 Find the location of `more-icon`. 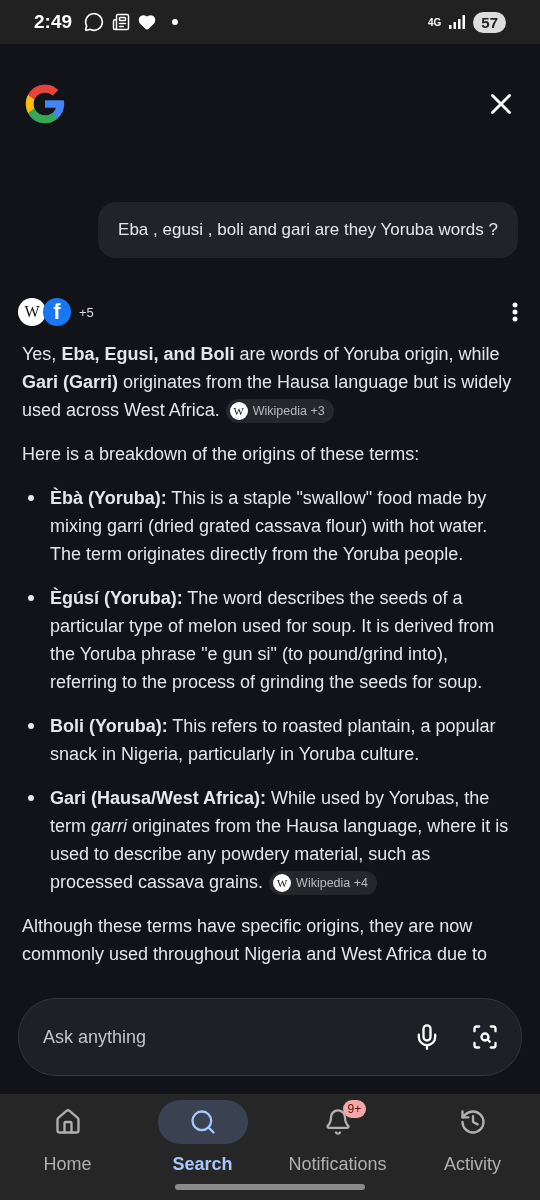

more-icon is located at coordinates (515, 312).